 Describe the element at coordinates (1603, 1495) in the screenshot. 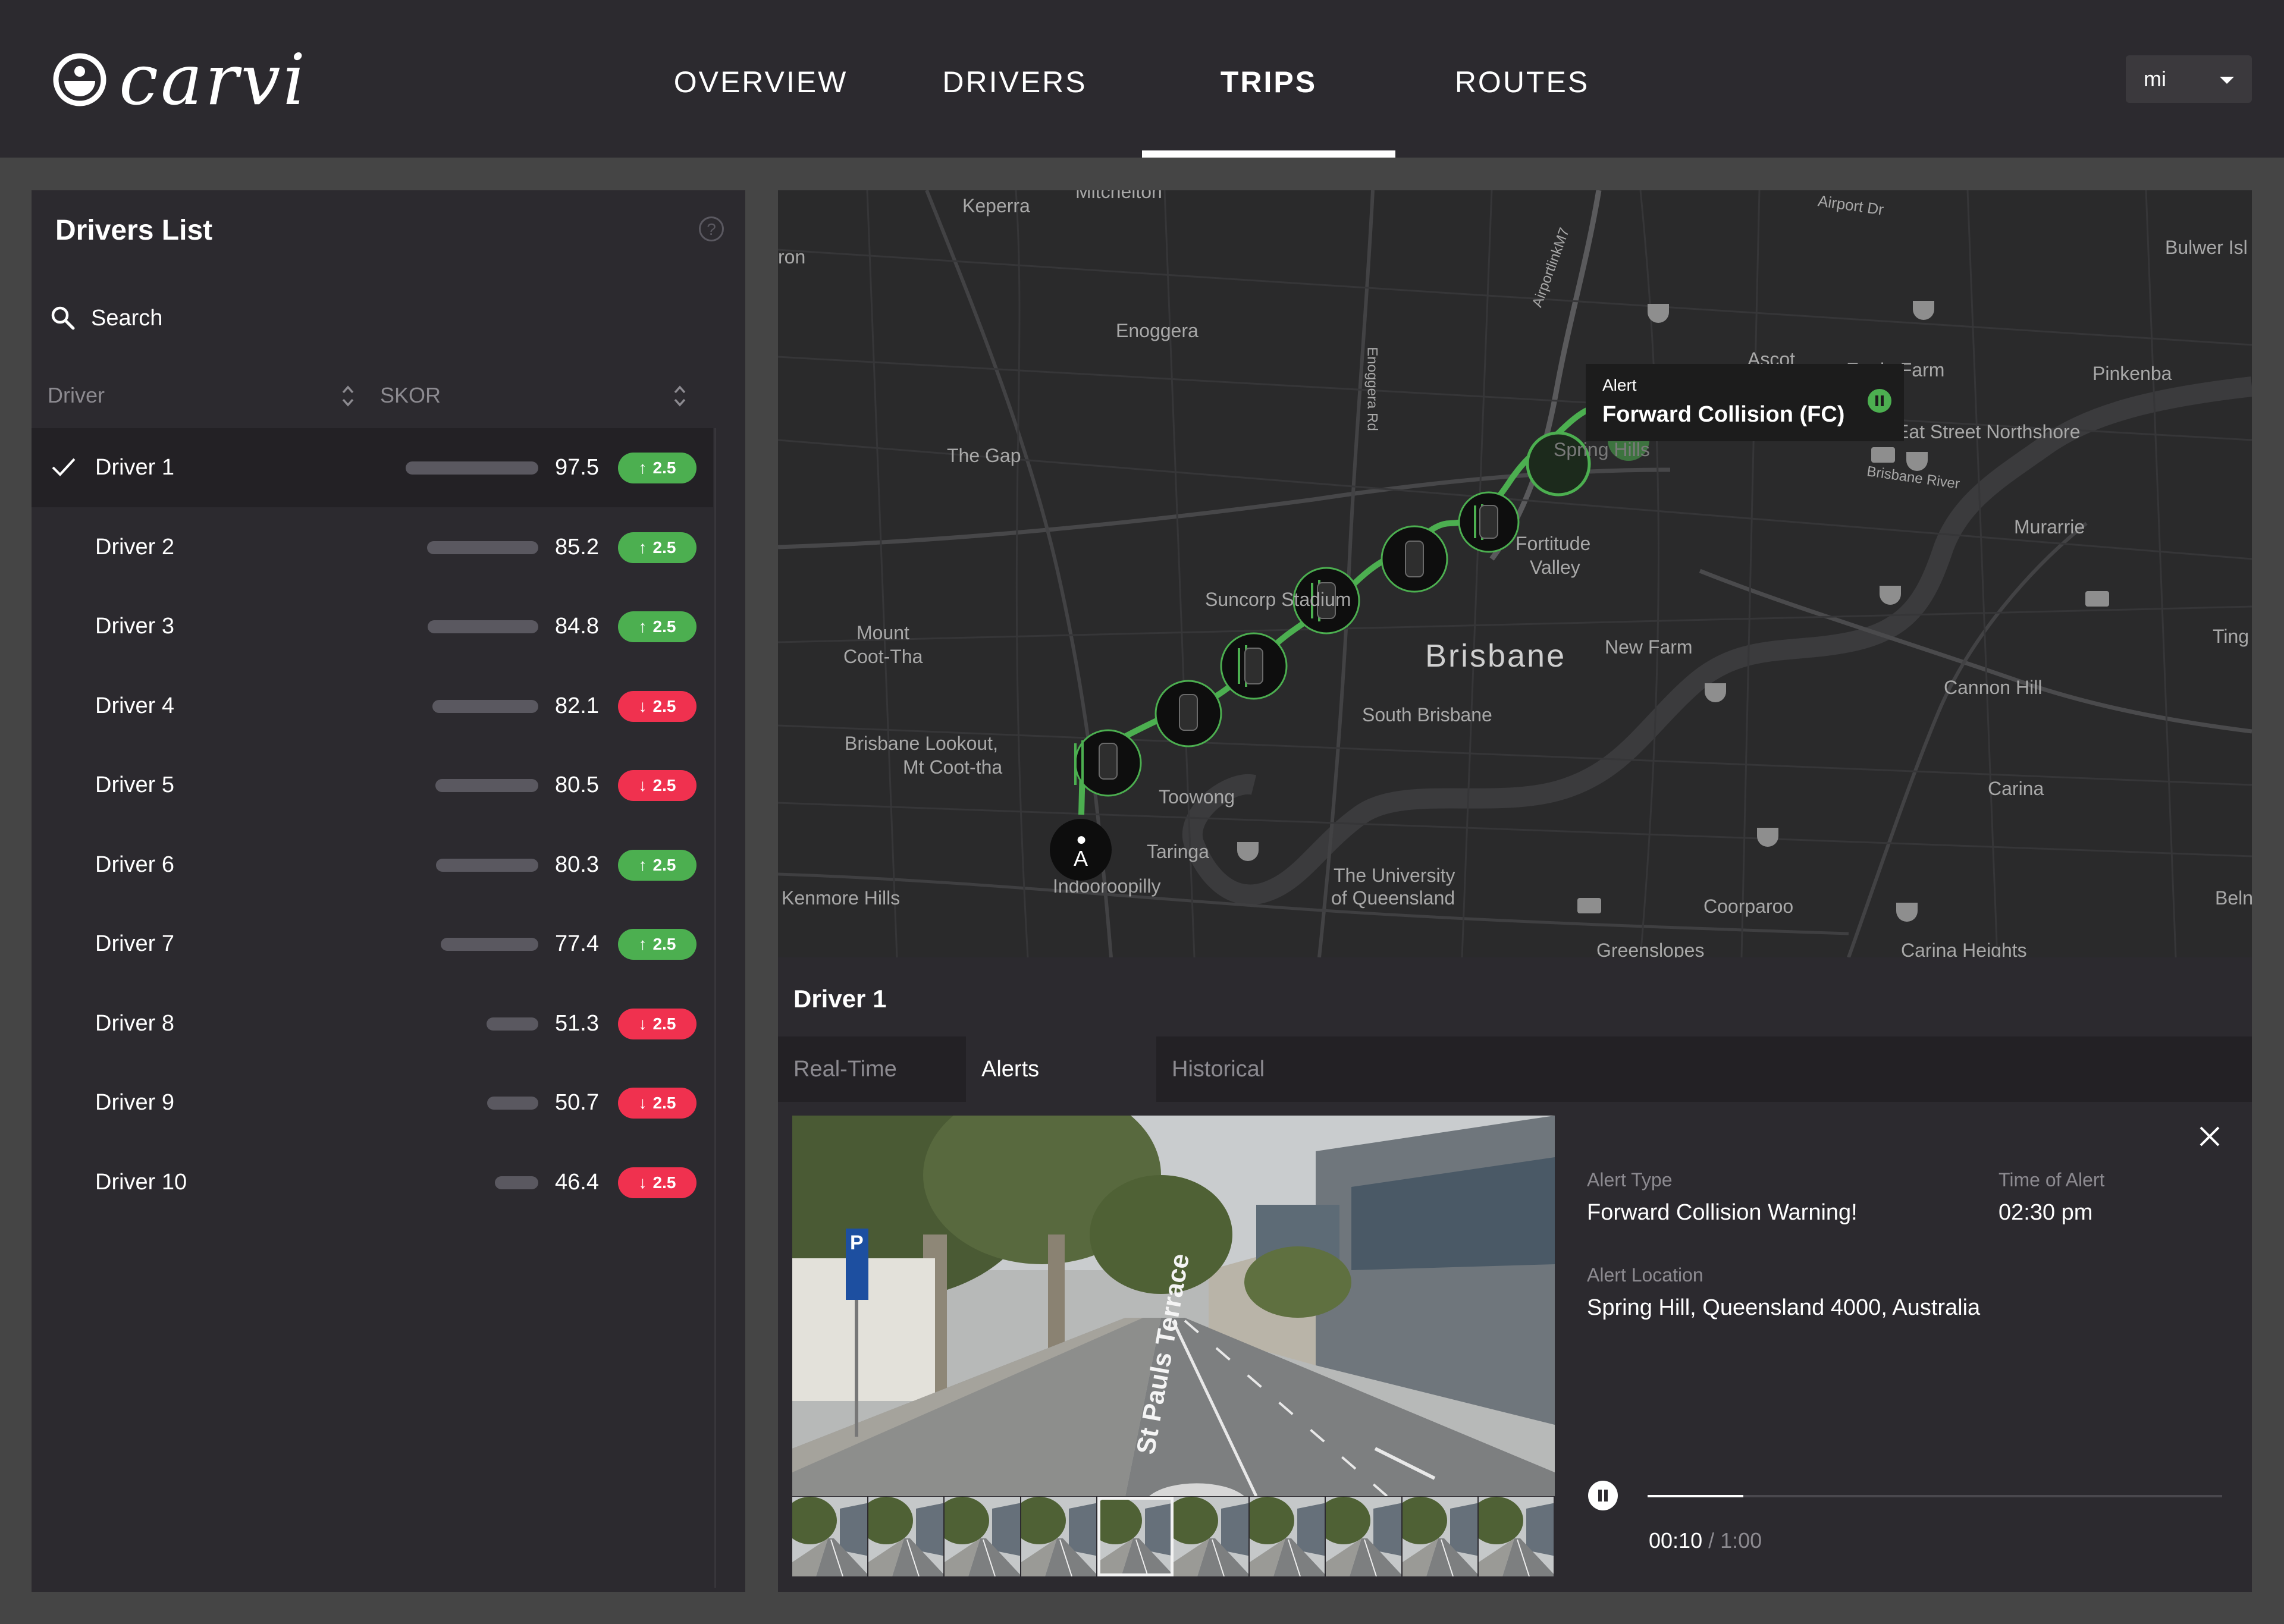

I see `pause-button` at that location.